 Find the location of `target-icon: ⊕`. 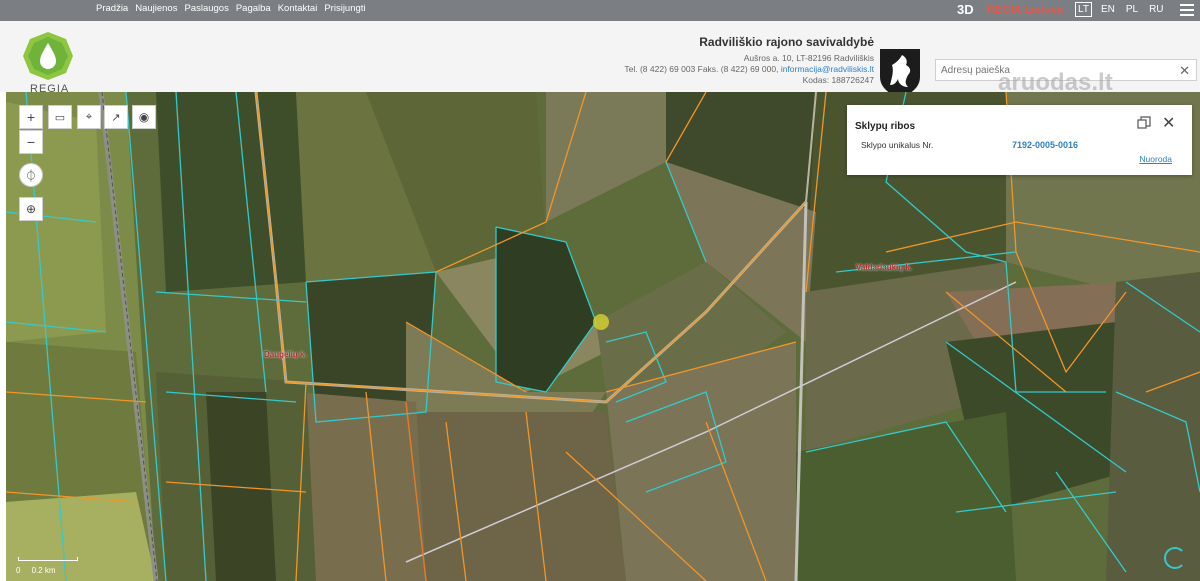

target-icon: ⊕ is located at coordinates (31, 209).